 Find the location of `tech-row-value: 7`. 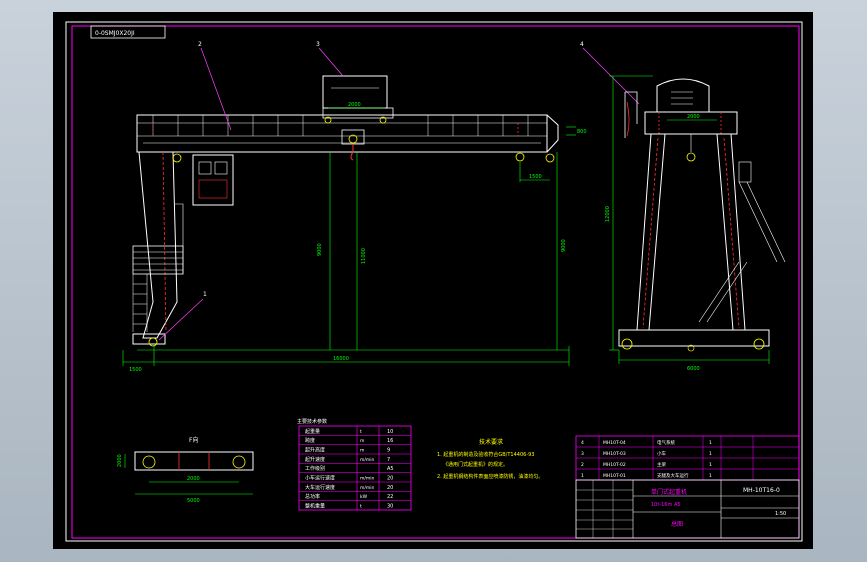

tech-row-value: 7 is located at coordinates (388, 460).